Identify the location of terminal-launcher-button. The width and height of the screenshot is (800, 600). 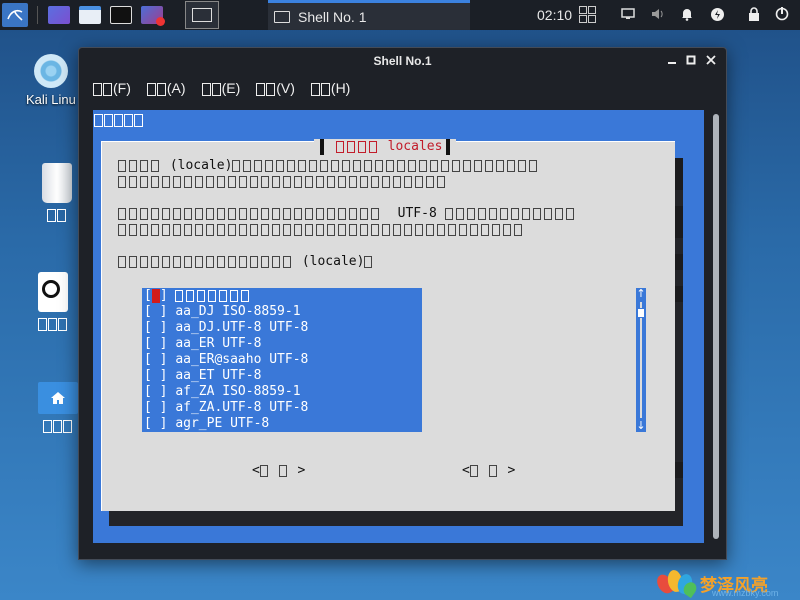
(121, 15).